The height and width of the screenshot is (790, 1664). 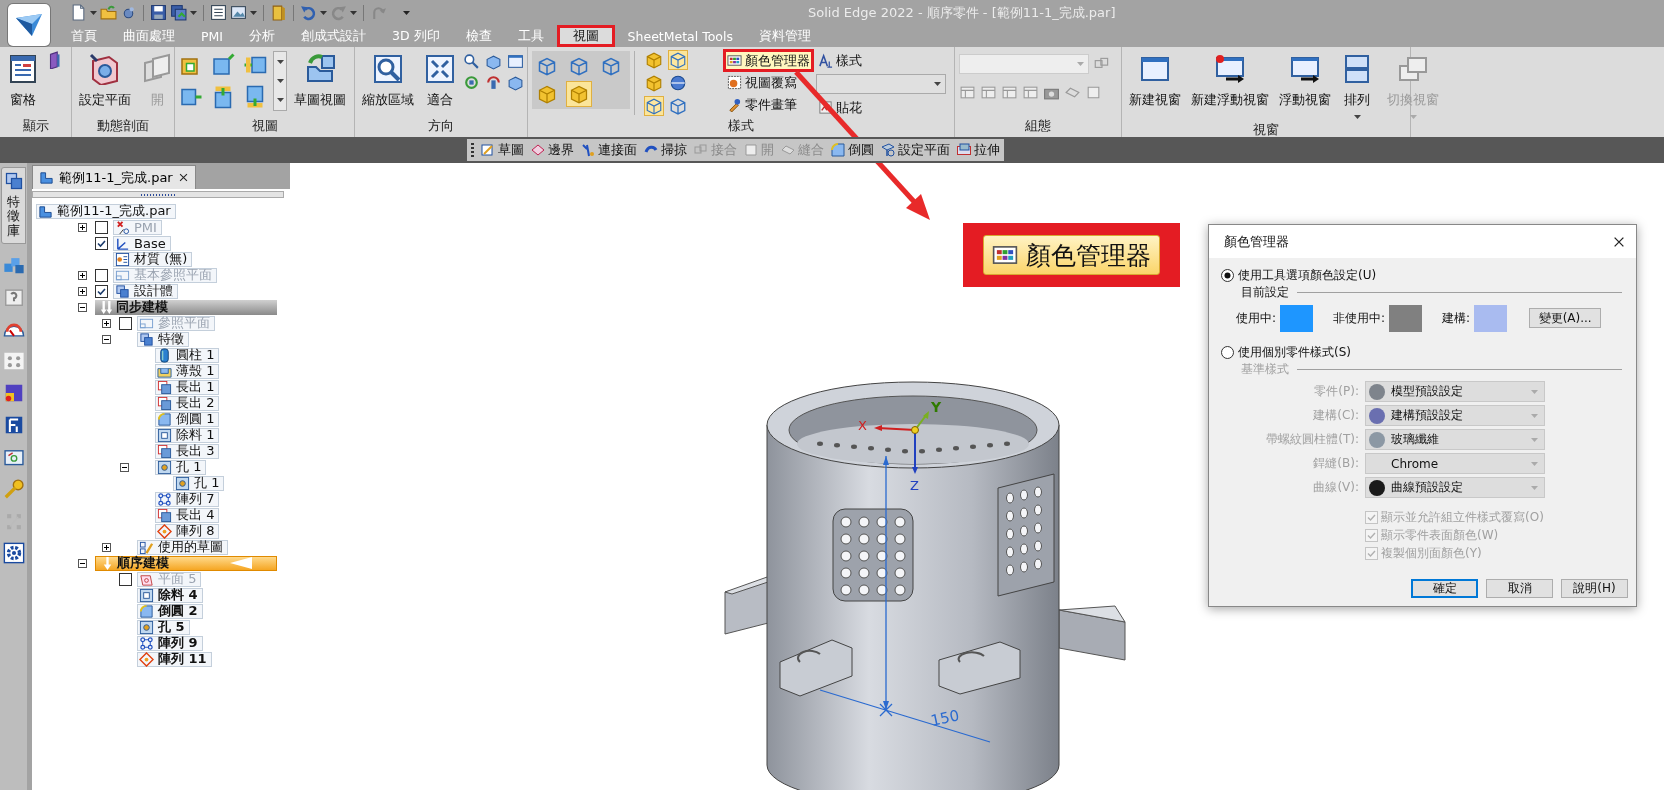 What do you see at coordinates (1230, 81) in the screenshot?
I see `ribbon-button: 新建浮動視窗` at bounding box center [1230, 81].